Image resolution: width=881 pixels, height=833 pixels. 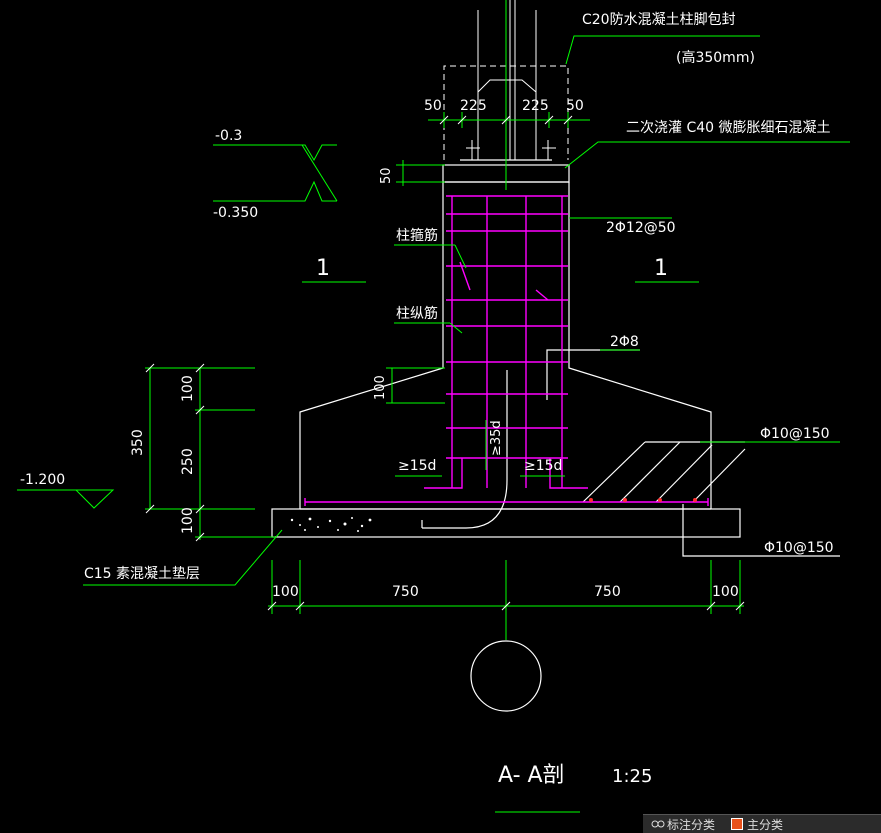 What do you see at coordinates (795, 434) in the screenshot?
I see `rebar-top-mesh: Φ10@150` at bounding box center [795, 434].